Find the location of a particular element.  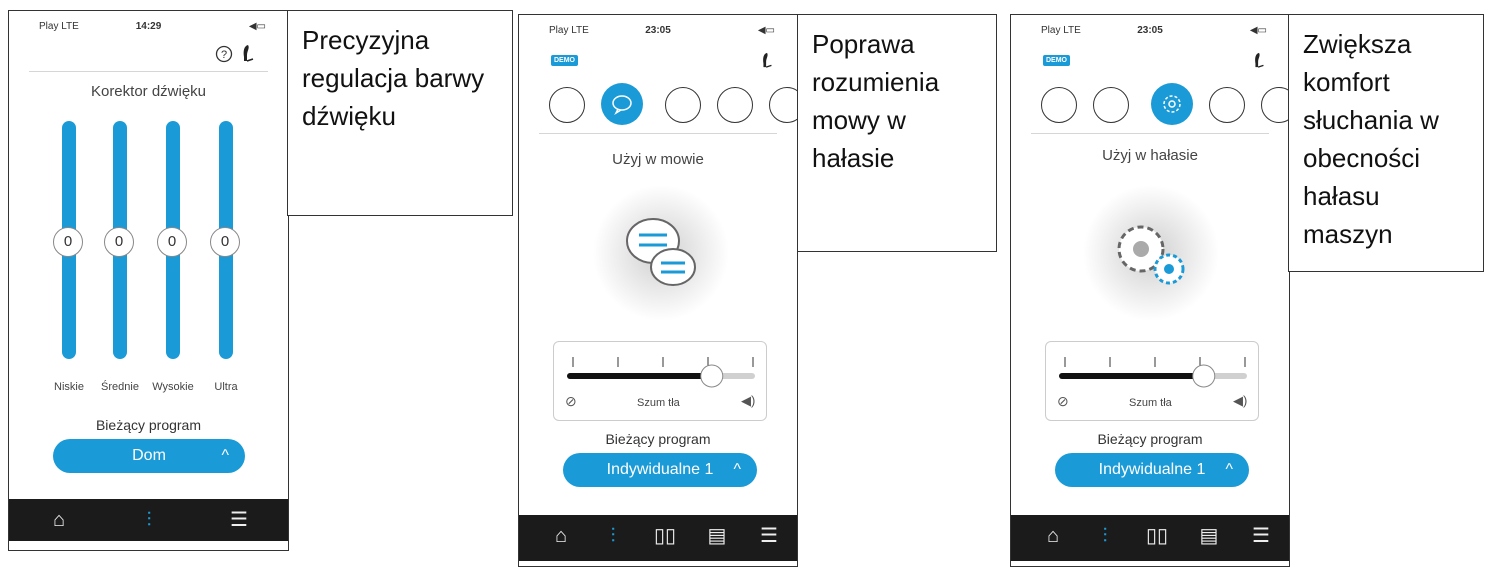

eq-knob-high: 0 is located at coordinates (172, 242).